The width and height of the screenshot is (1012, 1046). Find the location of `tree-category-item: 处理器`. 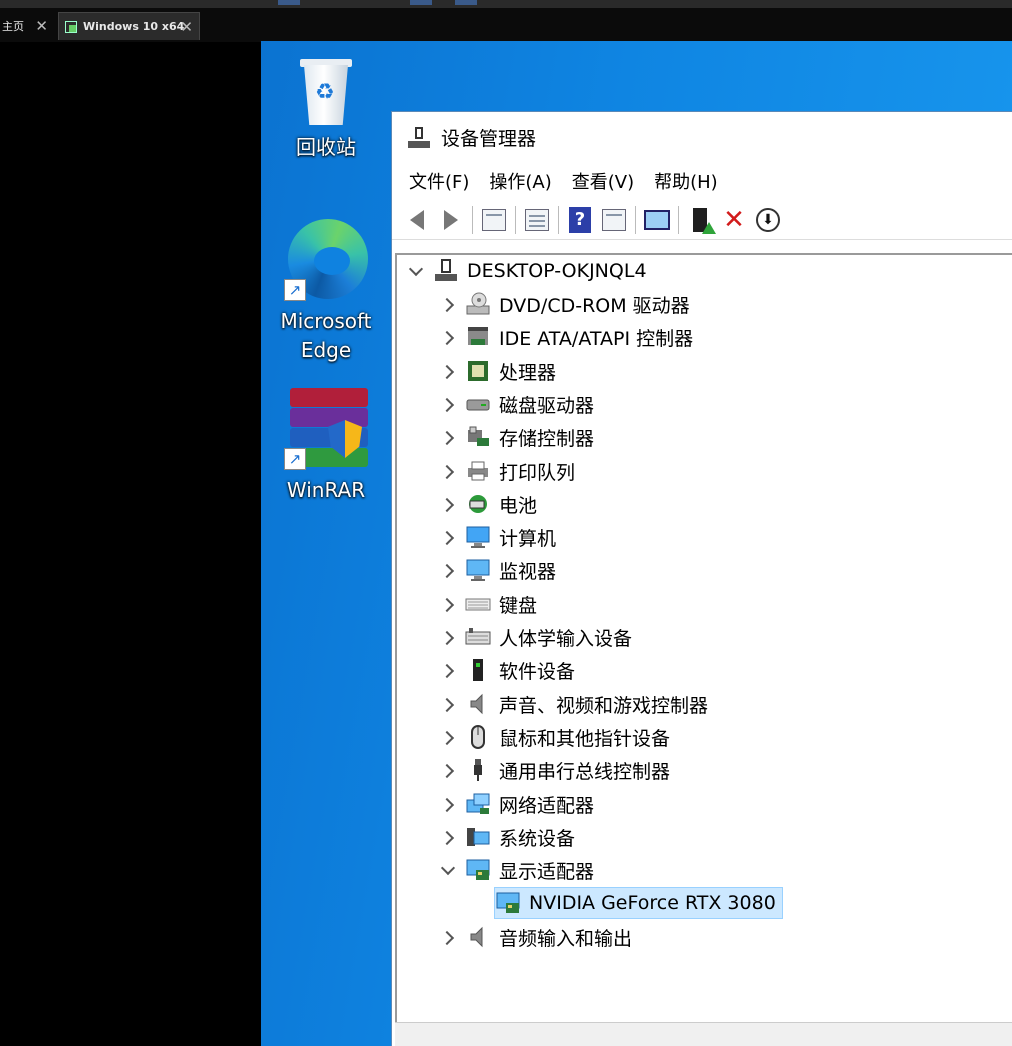

tree-category-item: 处理器 is located at coordinates (497, 371).